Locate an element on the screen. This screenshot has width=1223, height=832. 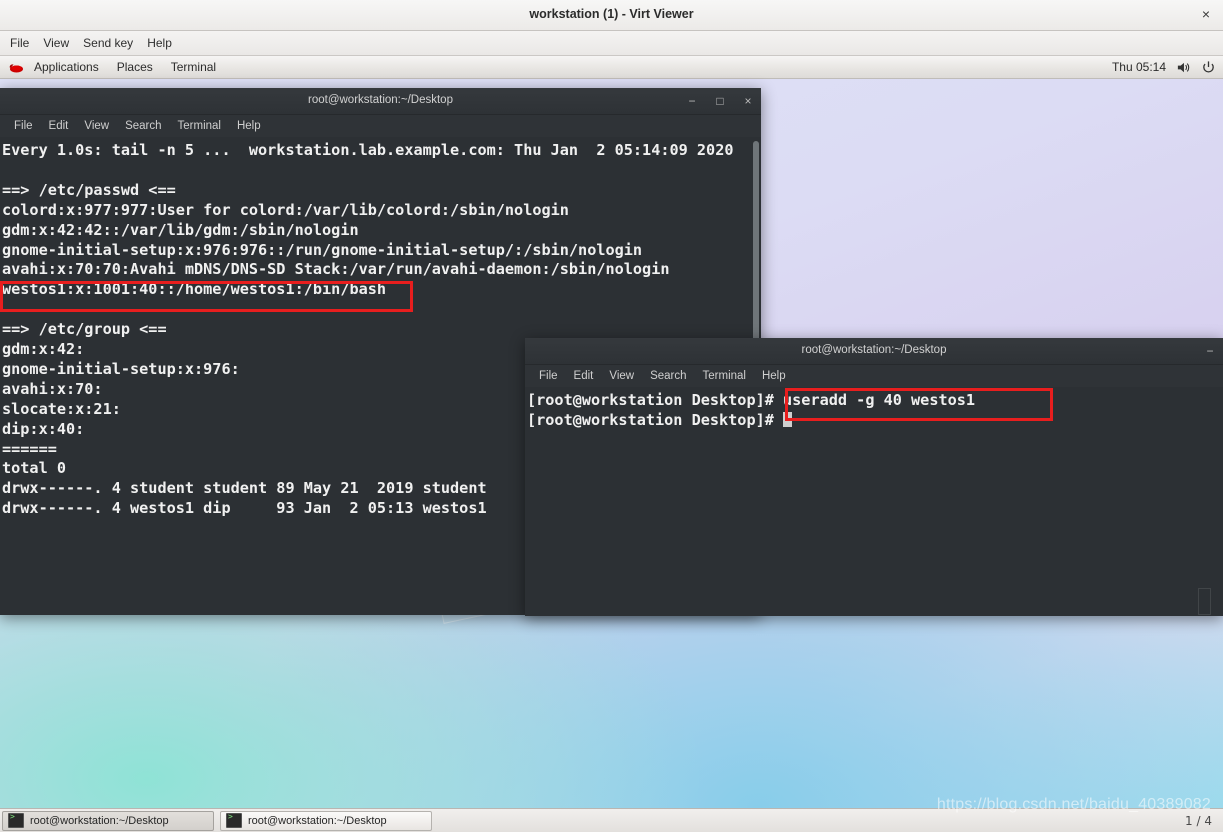
menu-item-view: View is located at coordinates (56, 43).